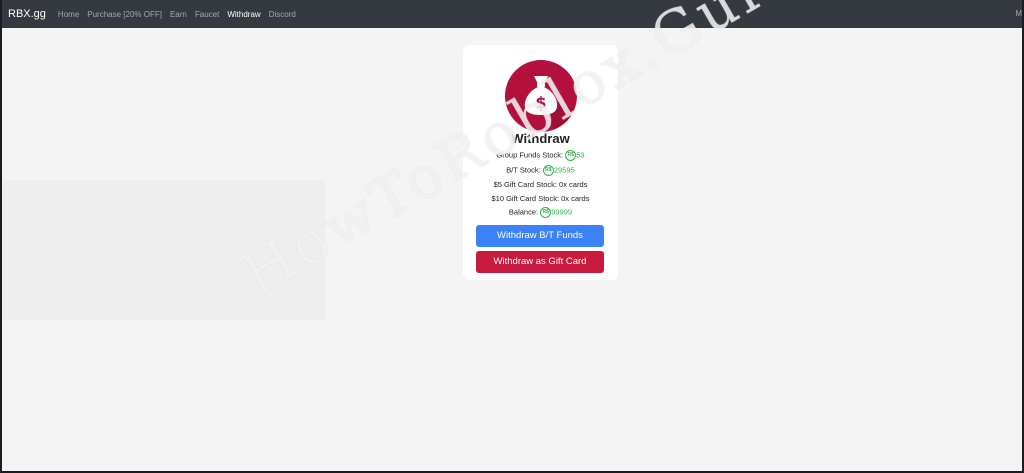  What do you see at coordinates (124, 14) in the screenshot?
I see `nav-link-purchase: Purchase [20% OFF]` at bounding box center [124, 14].